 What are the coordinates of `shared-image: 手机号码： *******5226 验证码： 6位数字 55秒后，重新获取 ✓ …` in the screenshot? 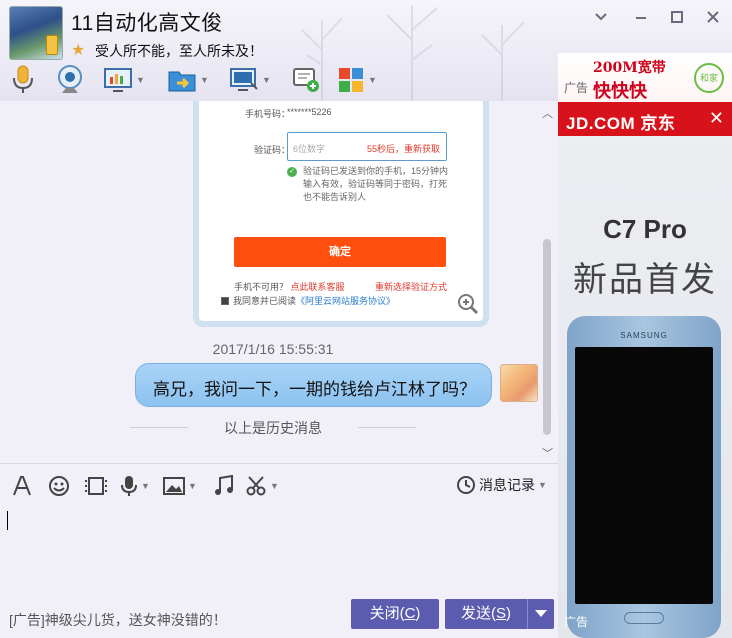 It's located at (341, 214).